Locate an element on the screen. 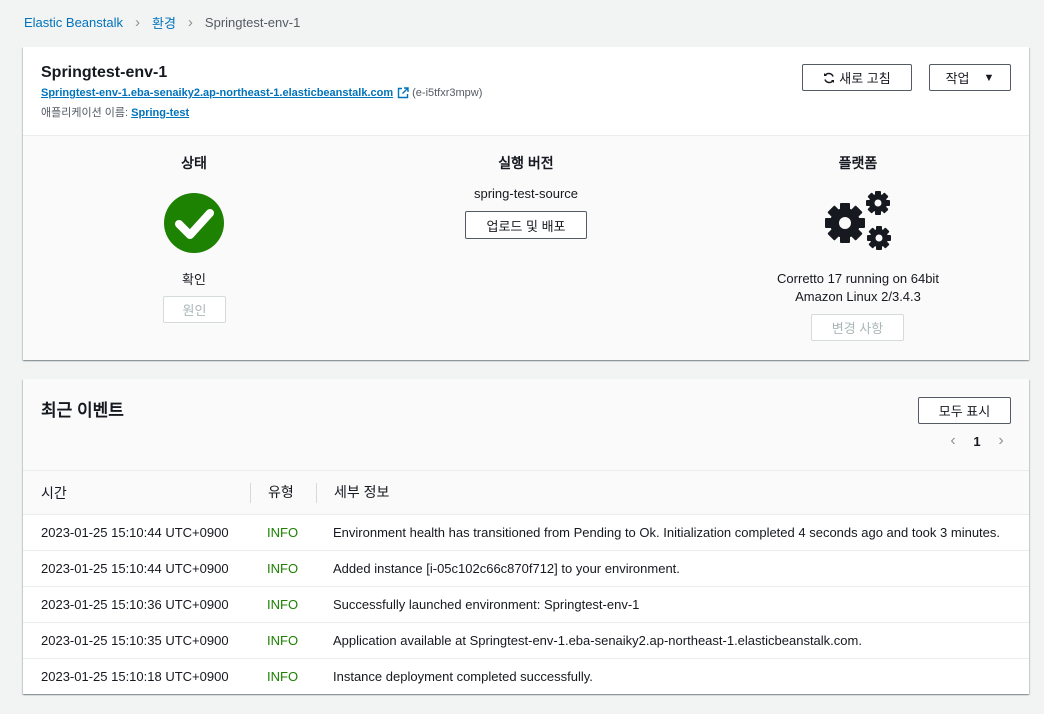  upload-and-deploy-button: 업로드 및 배포 is located at coordinates (526, 225).